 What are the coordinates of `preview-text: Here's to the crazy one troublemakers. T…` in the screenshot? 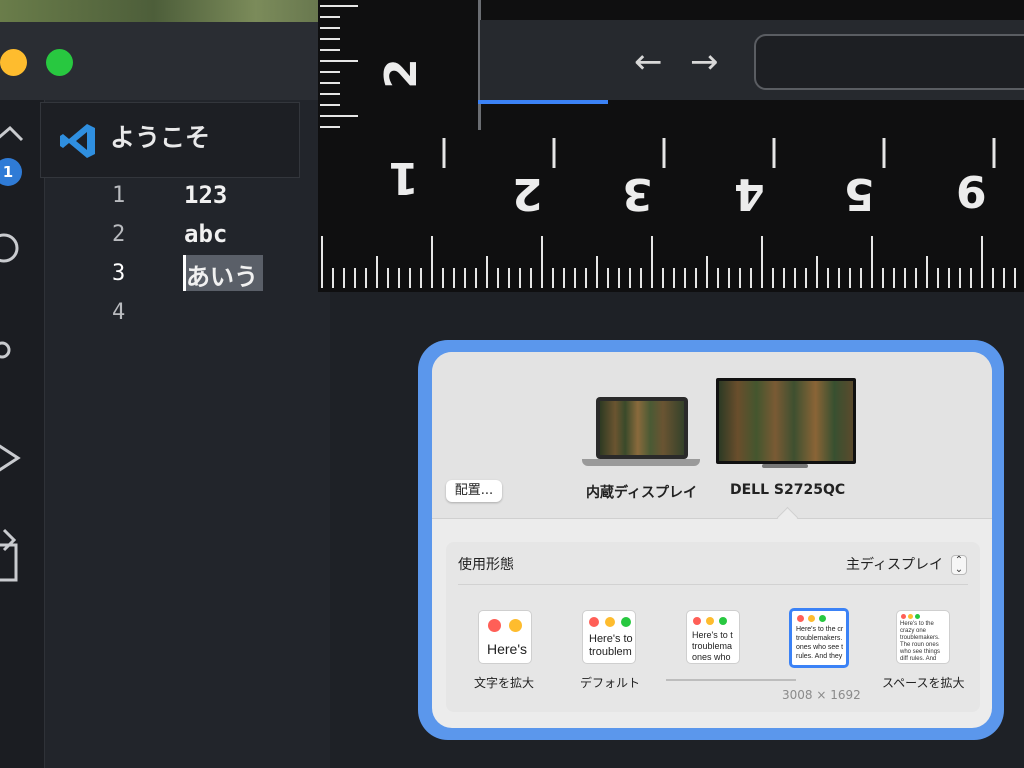 It's located at (920, 641).